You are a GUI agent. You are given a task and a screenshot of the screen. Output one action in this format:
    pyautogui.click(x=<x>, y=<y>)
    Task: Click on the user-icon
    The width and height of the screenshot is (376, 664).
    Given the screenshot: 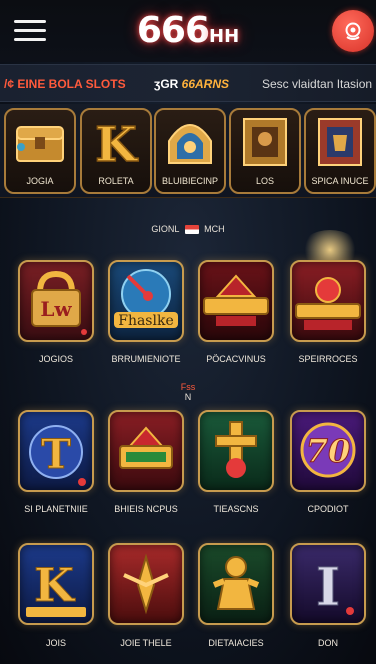 What is the action you would take?
    pyautogui.click(x=353, y=31)
    